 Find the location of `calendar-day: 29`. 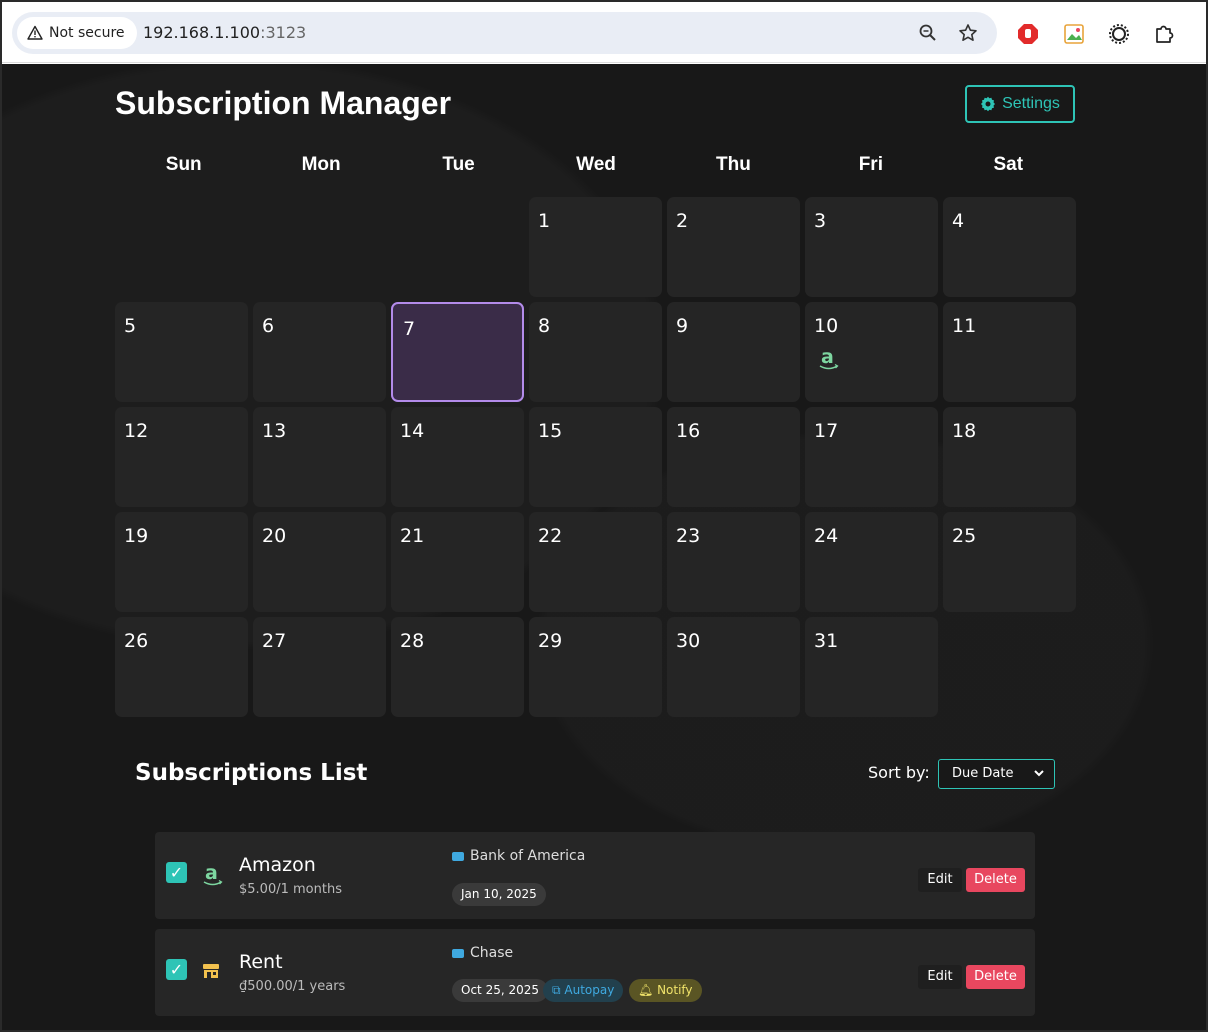

calendar-day: 29 is located at coordinates (595, 667).